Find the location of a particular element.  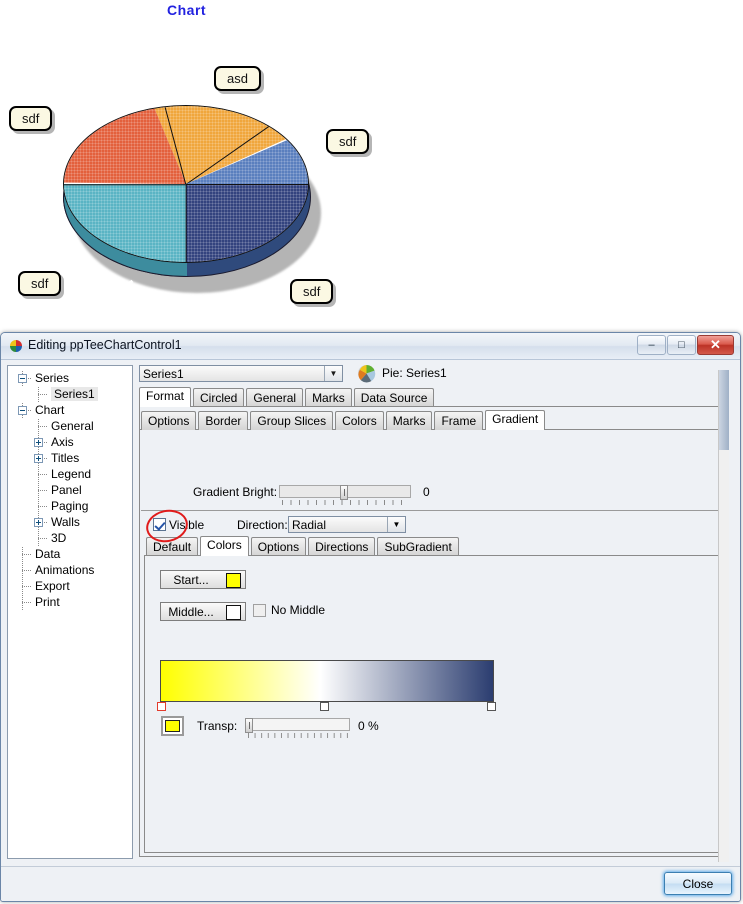

tree-item-label: Paging is located at coordinates (70, 506).